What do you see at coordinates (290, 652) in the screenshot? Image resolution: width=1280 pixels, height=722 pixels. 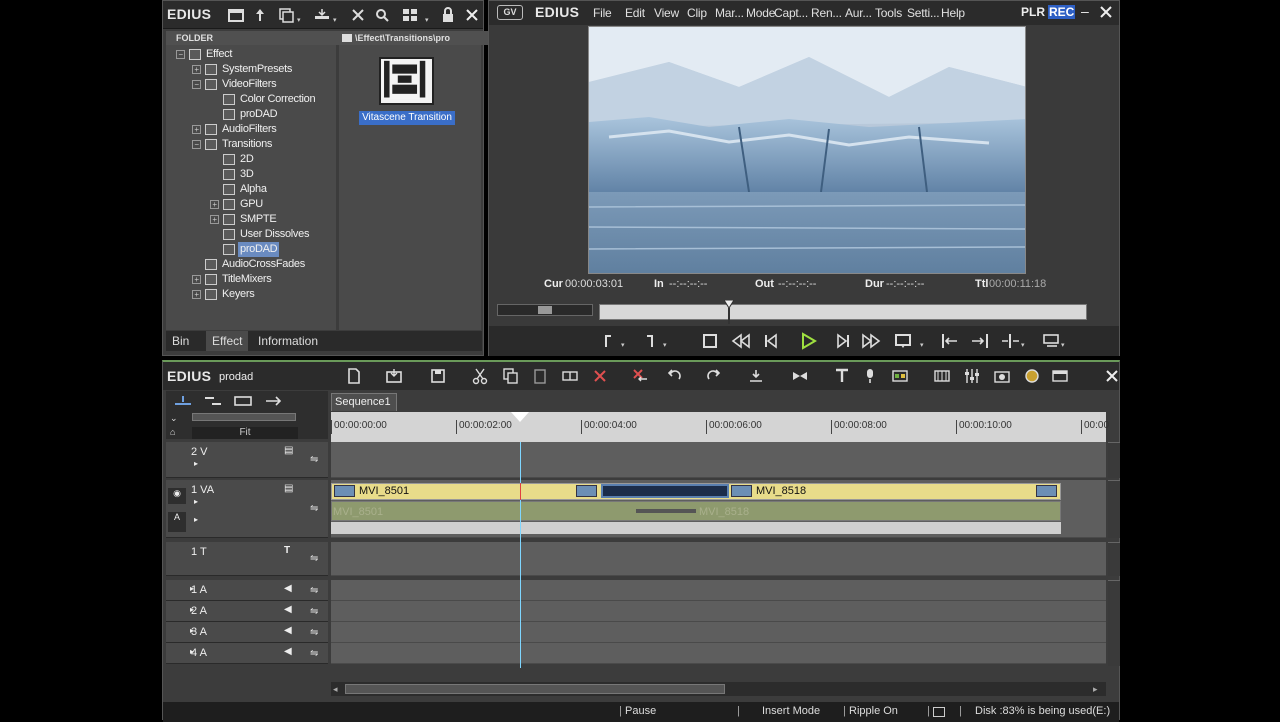 I see `speaker-icon: ◀` at bounding box center [290, 652].